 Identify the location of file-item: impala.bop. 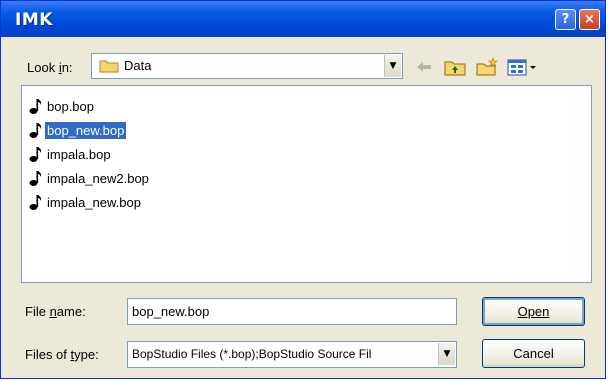
(71, 154).